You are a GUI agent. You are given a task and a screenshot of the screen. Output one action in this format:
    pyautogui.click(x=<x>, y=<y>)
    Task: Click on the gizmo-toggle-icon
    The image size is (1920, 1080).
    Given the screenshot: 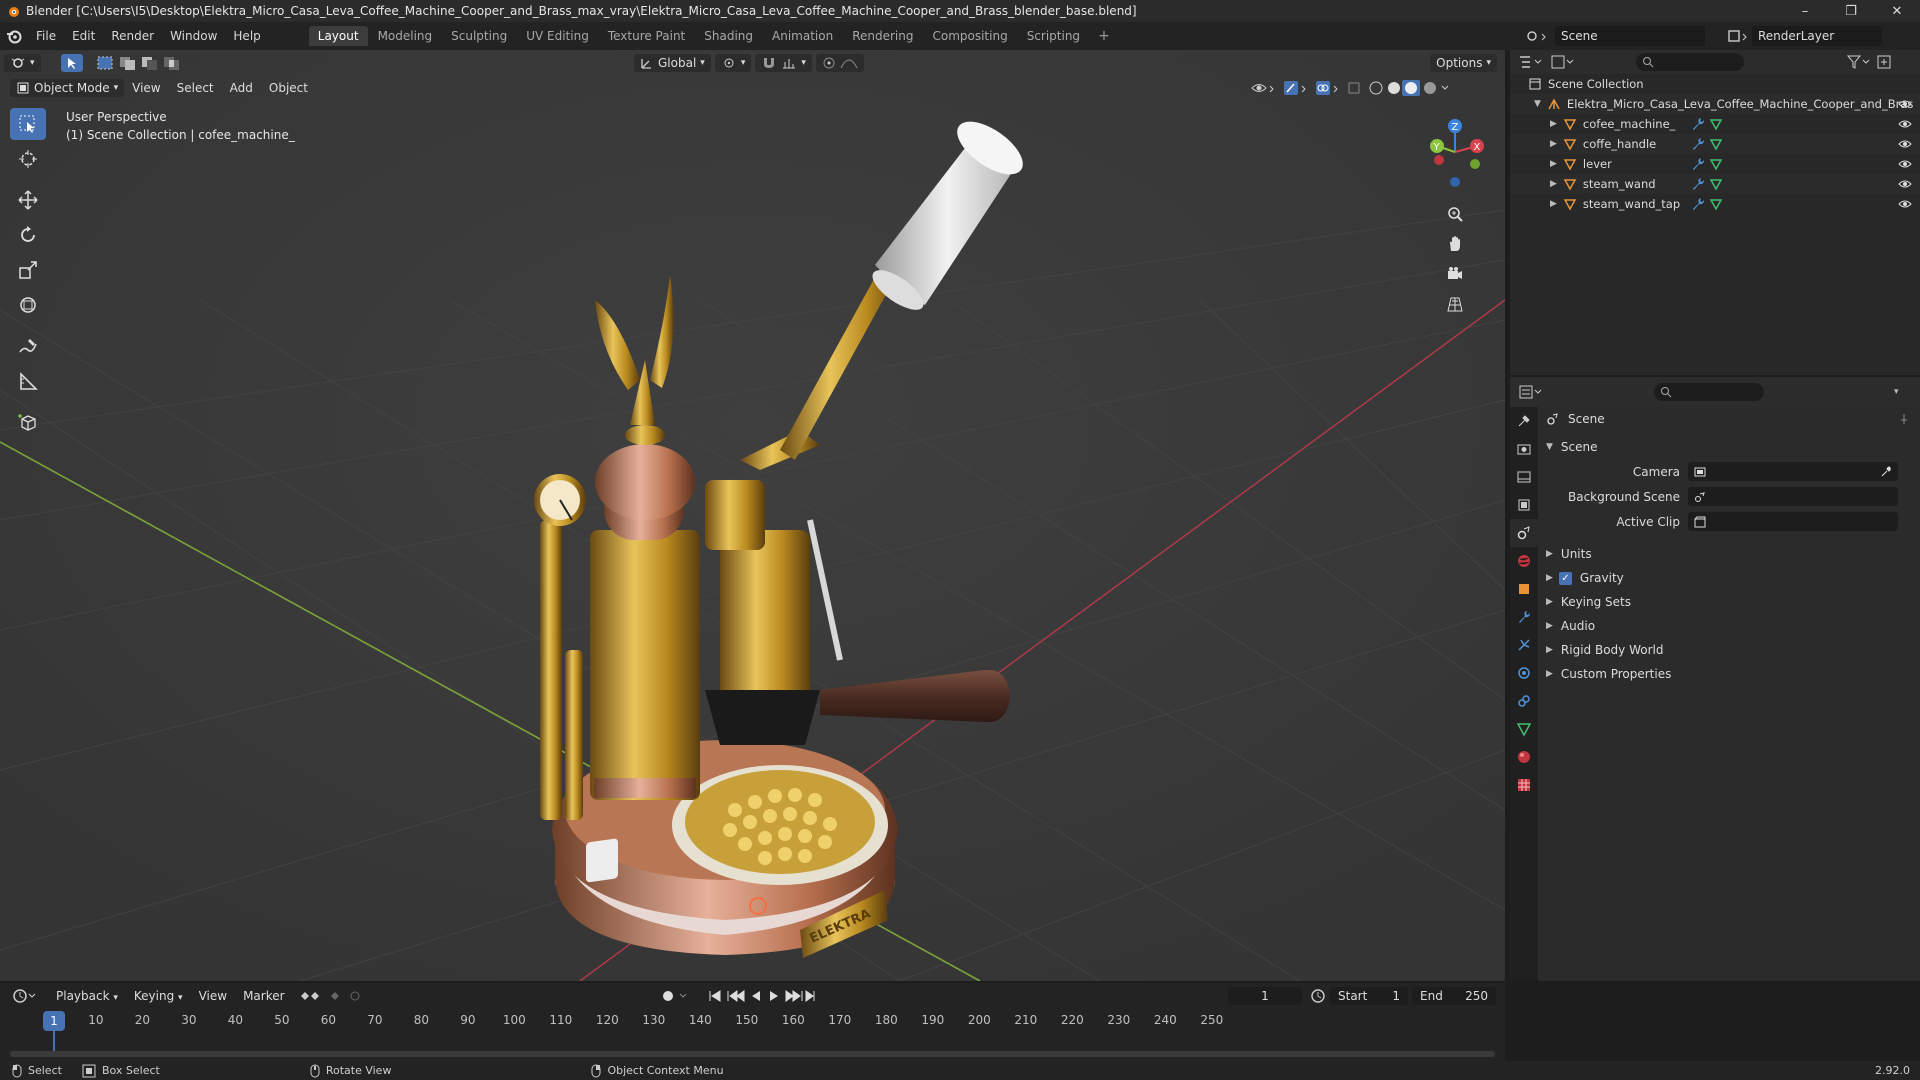 What is the action you would take?
    pyautogui.click(x=1295, y=88)
    